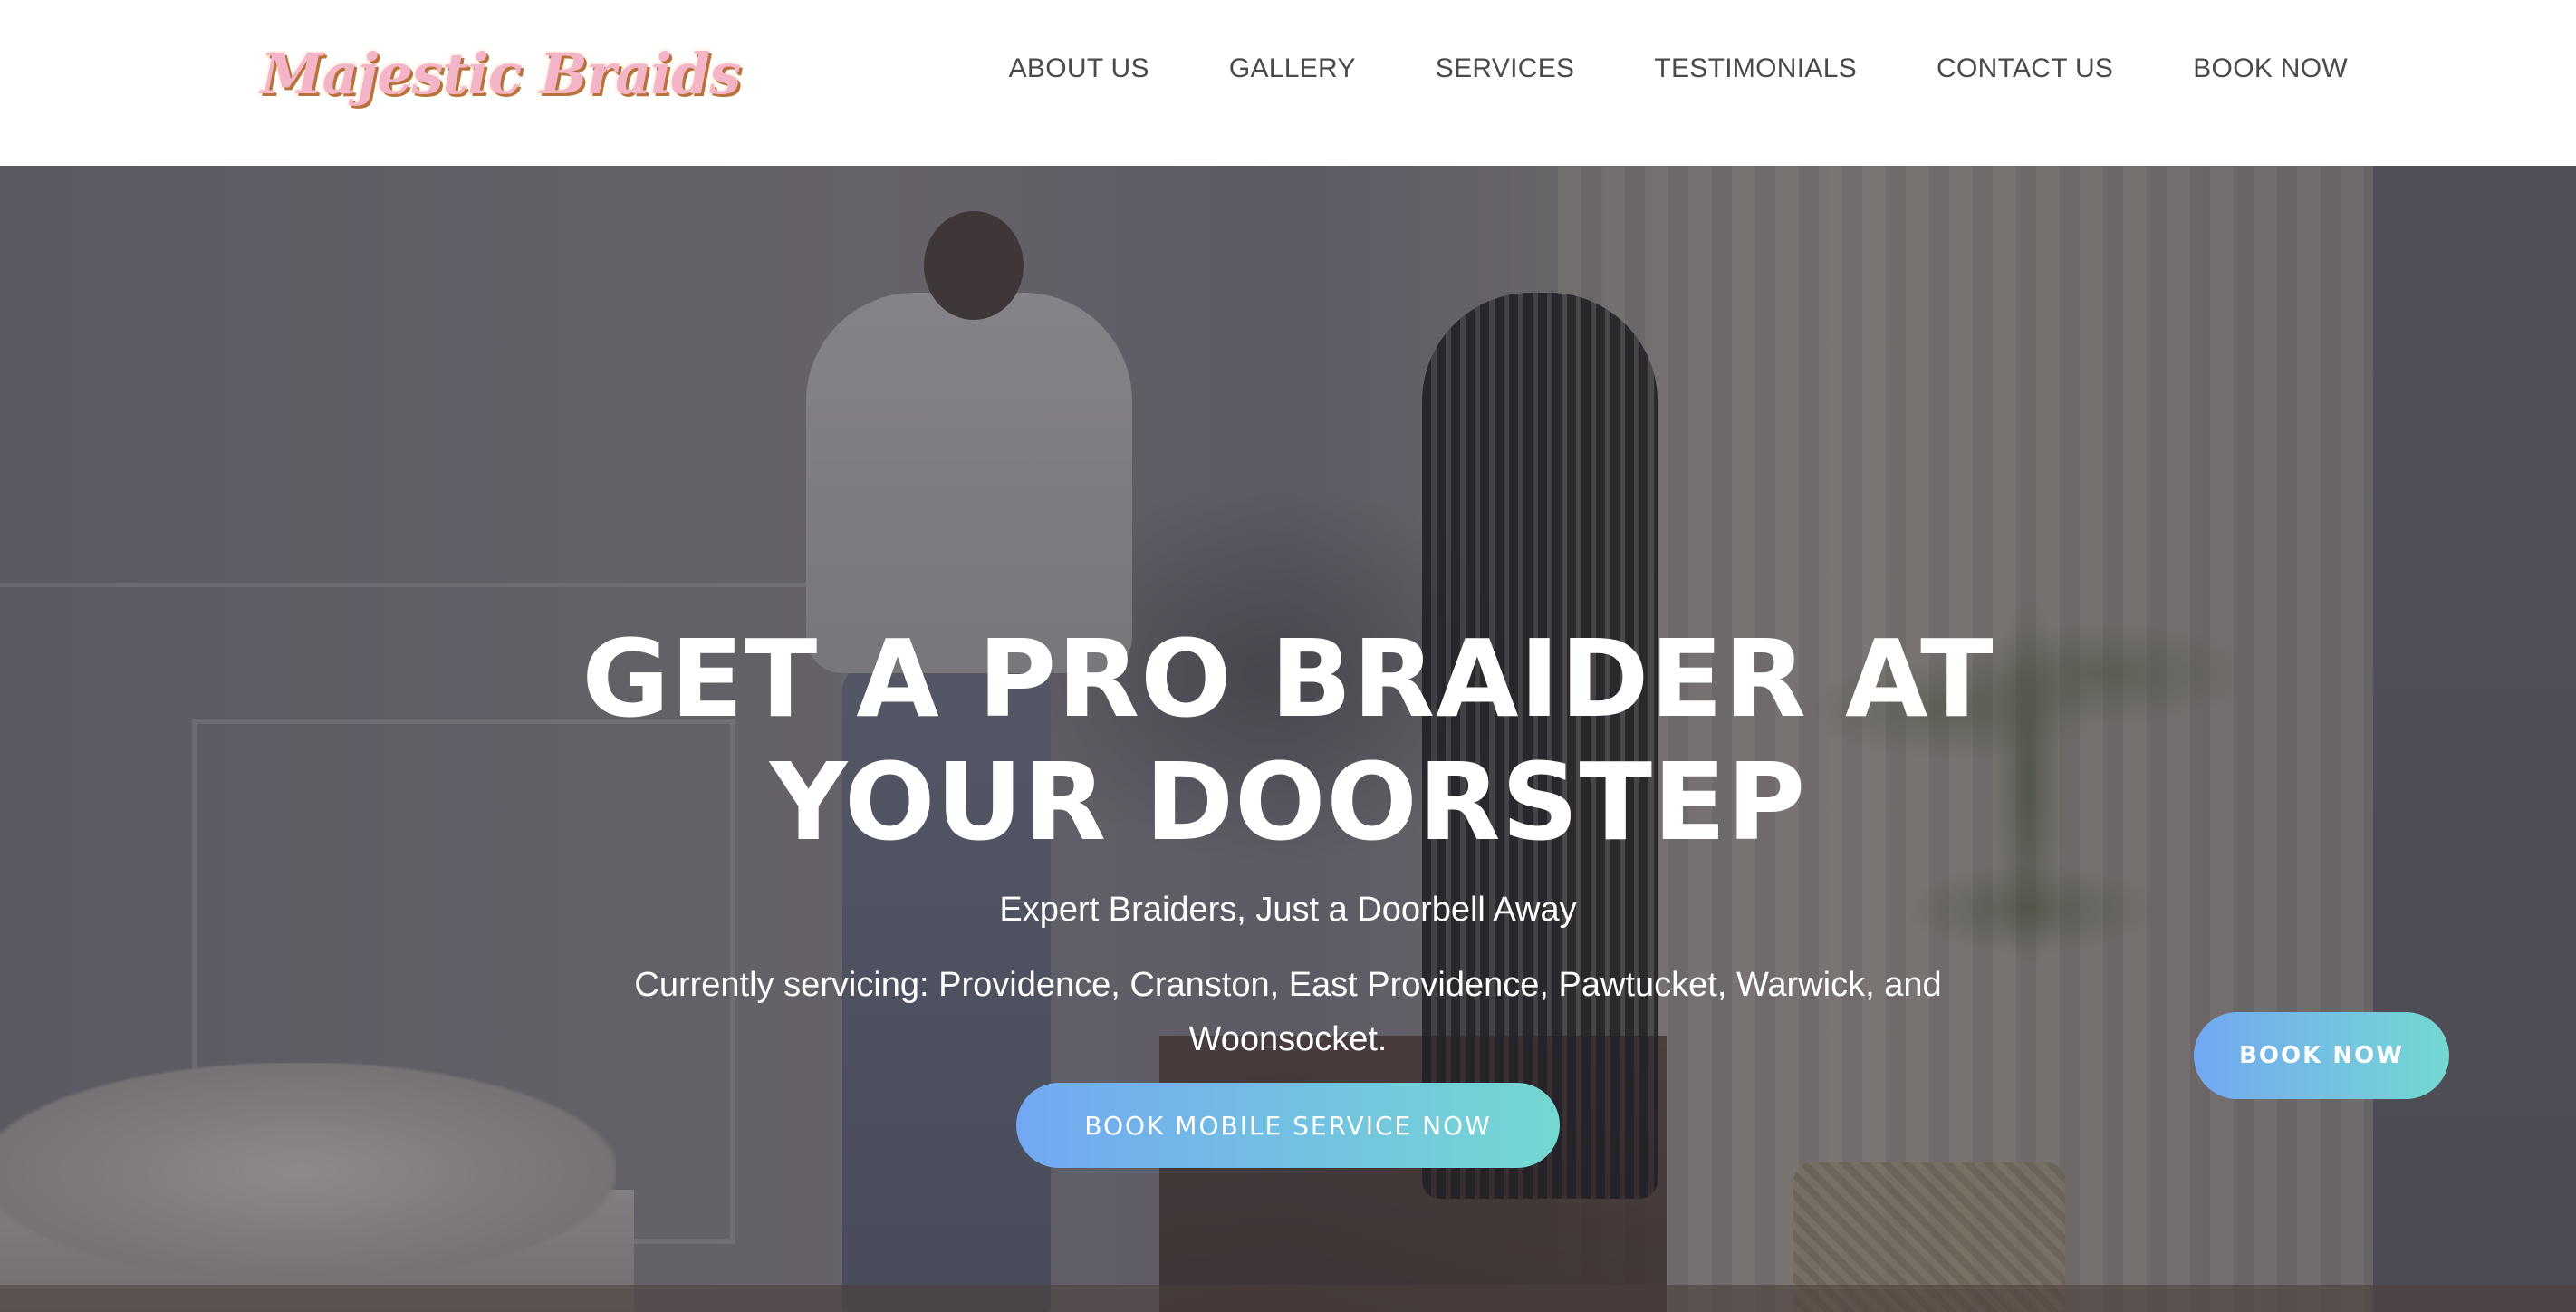 The width and height of the screenshot is (2576, 1312). Describe the element at coordinates (2270, 69) in the screenshot. I see `nav-item-book-now: BOOK NOW` at that location.